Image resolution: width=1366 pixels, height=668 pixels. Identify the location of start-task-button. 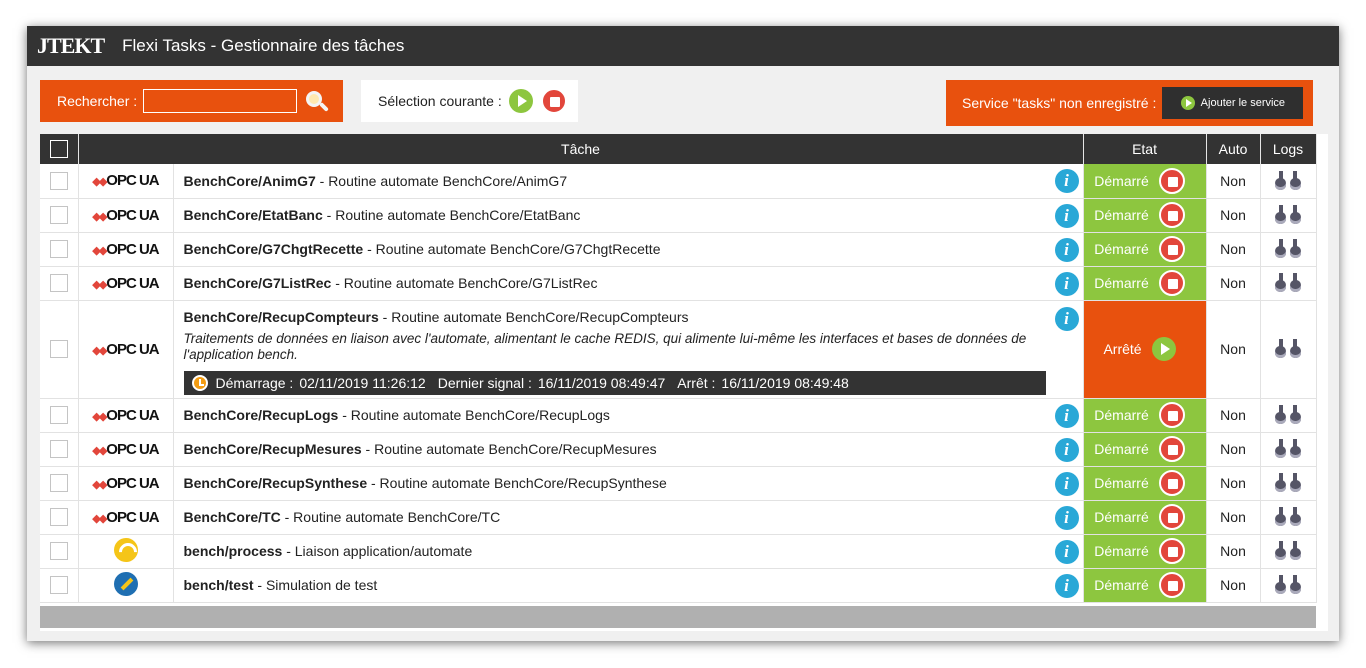
(1163, 349).